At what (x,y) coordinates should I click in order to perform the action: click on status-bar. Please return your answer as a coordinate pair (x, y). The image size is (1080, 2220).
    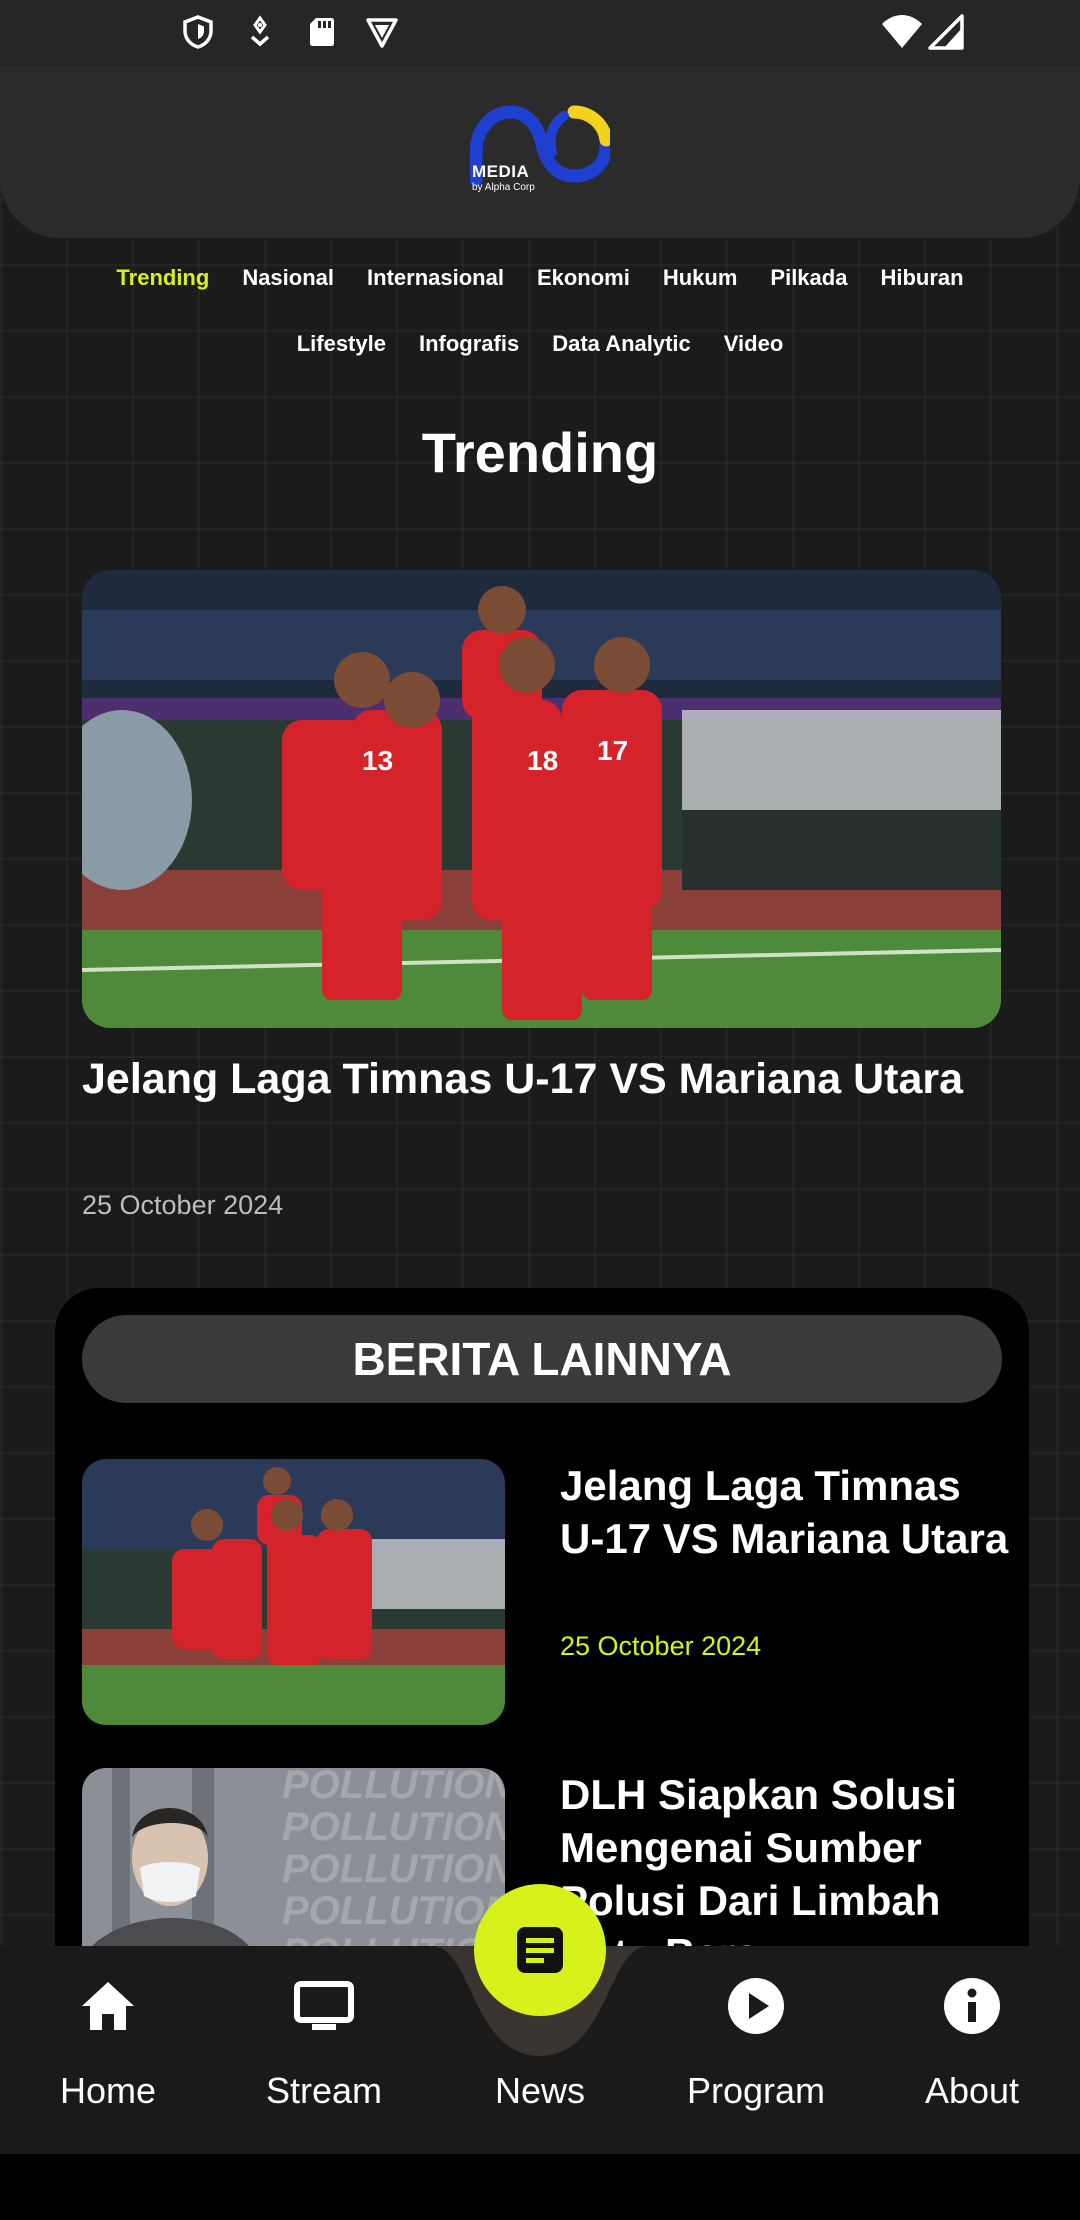
    Looking at the image, I should click on (540, 33).